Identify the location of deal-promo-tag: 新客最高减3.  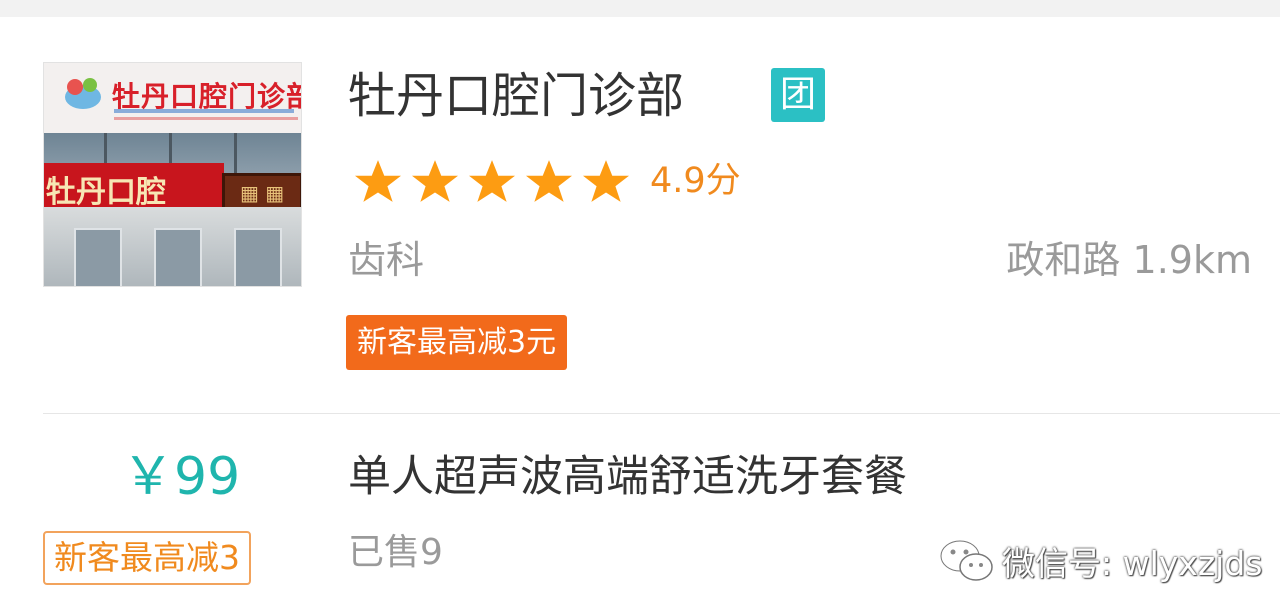
(147, 558).